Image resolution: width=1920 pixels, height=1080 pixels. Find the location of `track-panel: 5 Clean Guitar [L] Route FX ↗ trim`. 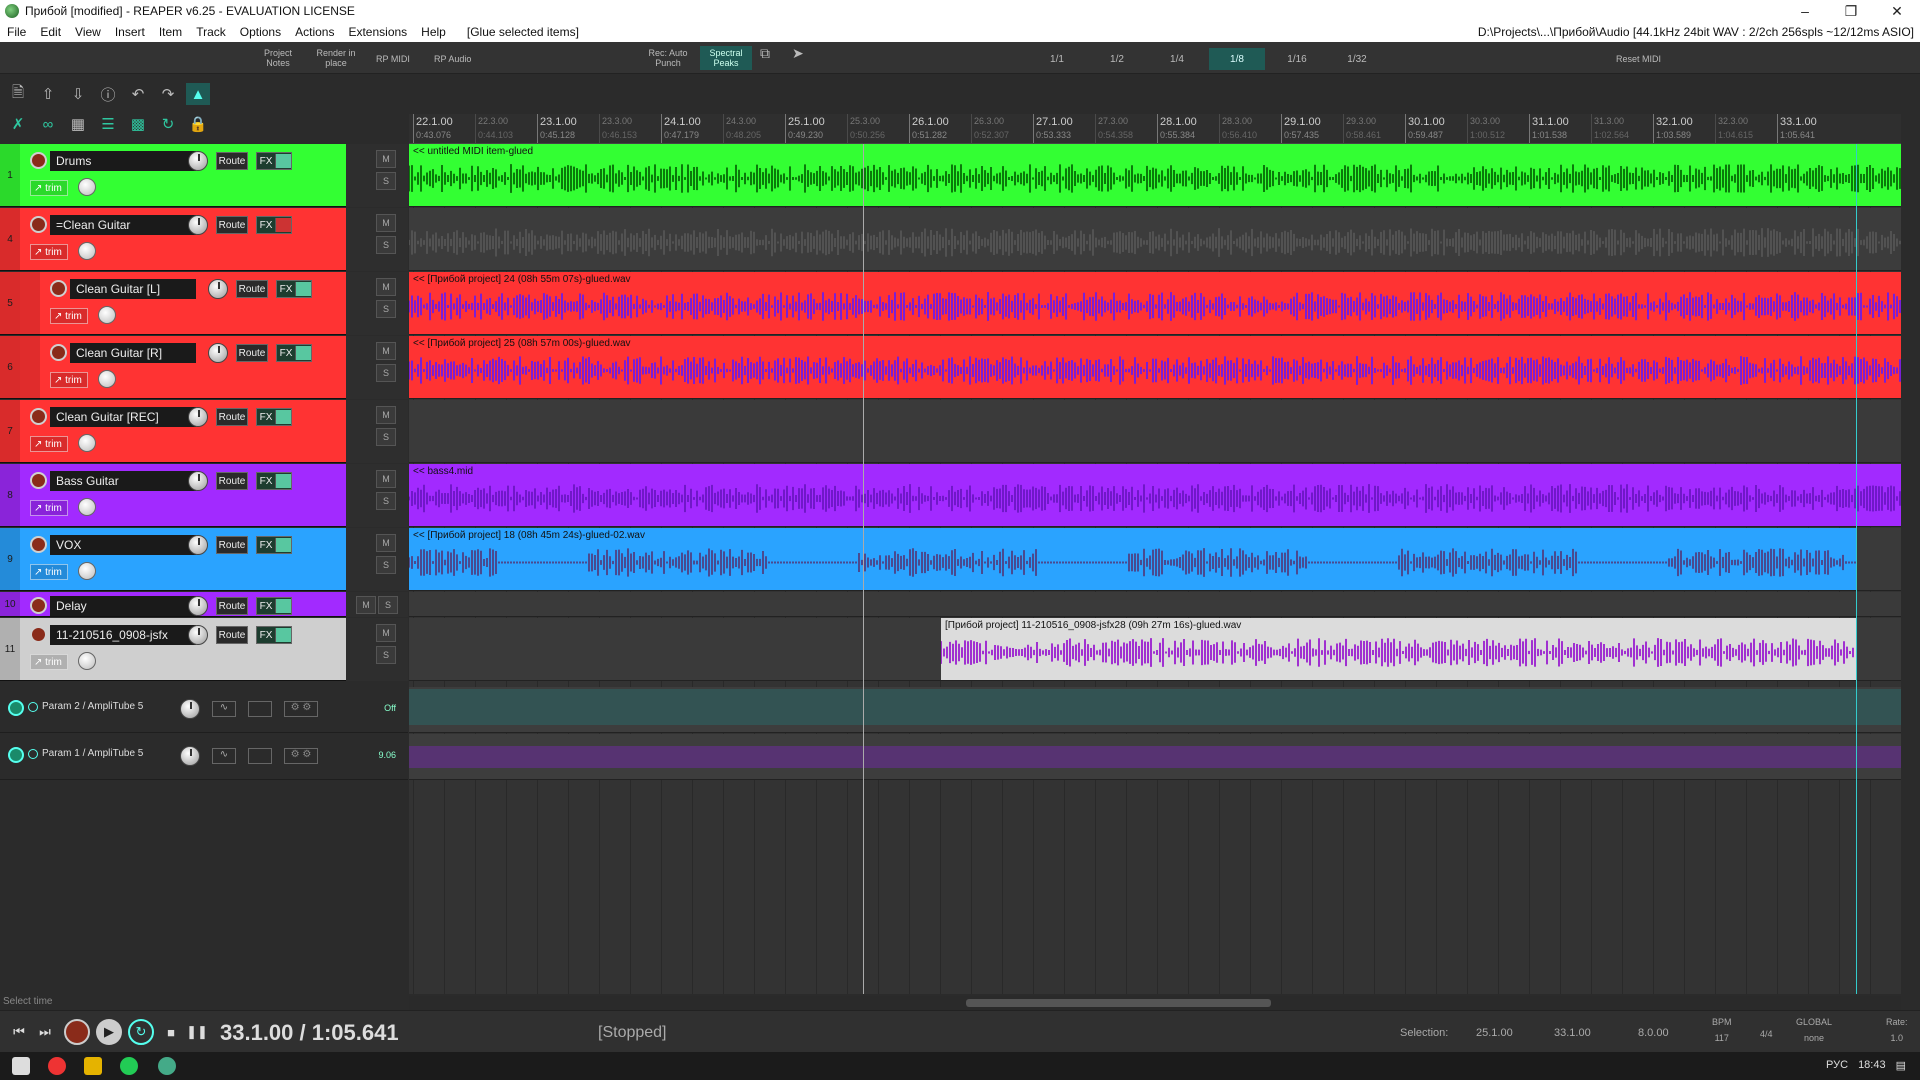

track-panel: 5 Clean Guitar [L] Route FX ↗ trim is located at coordinates (173, 303).